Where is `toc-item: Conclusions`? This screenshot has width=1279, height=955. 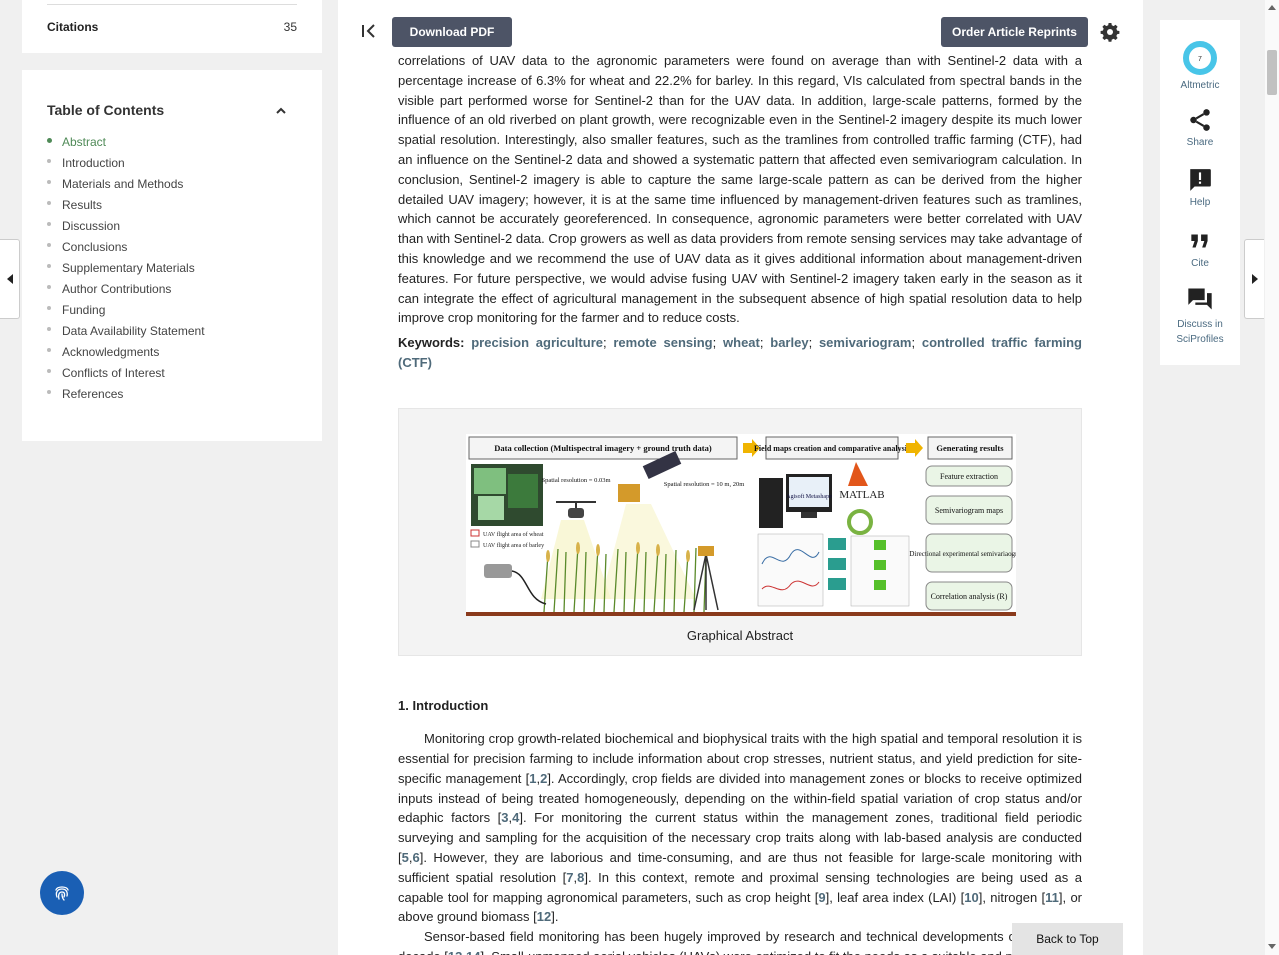 toc-item: Conclusions is located at coordinates (172, 250).